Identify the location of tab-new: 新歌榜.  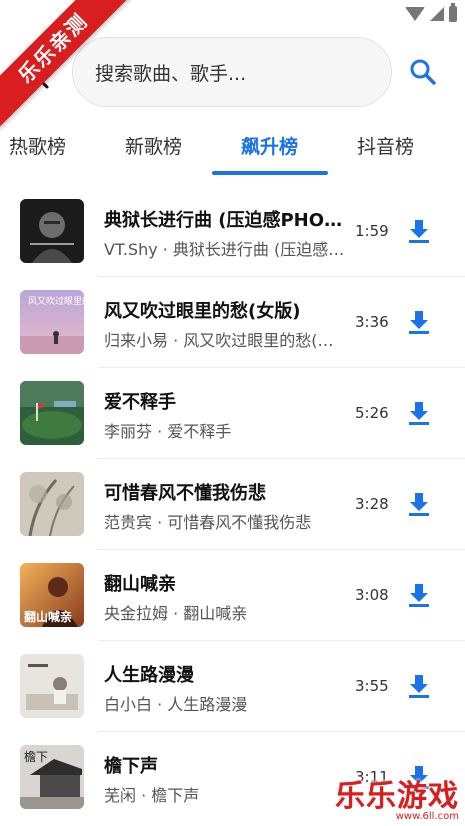
(153, 145).